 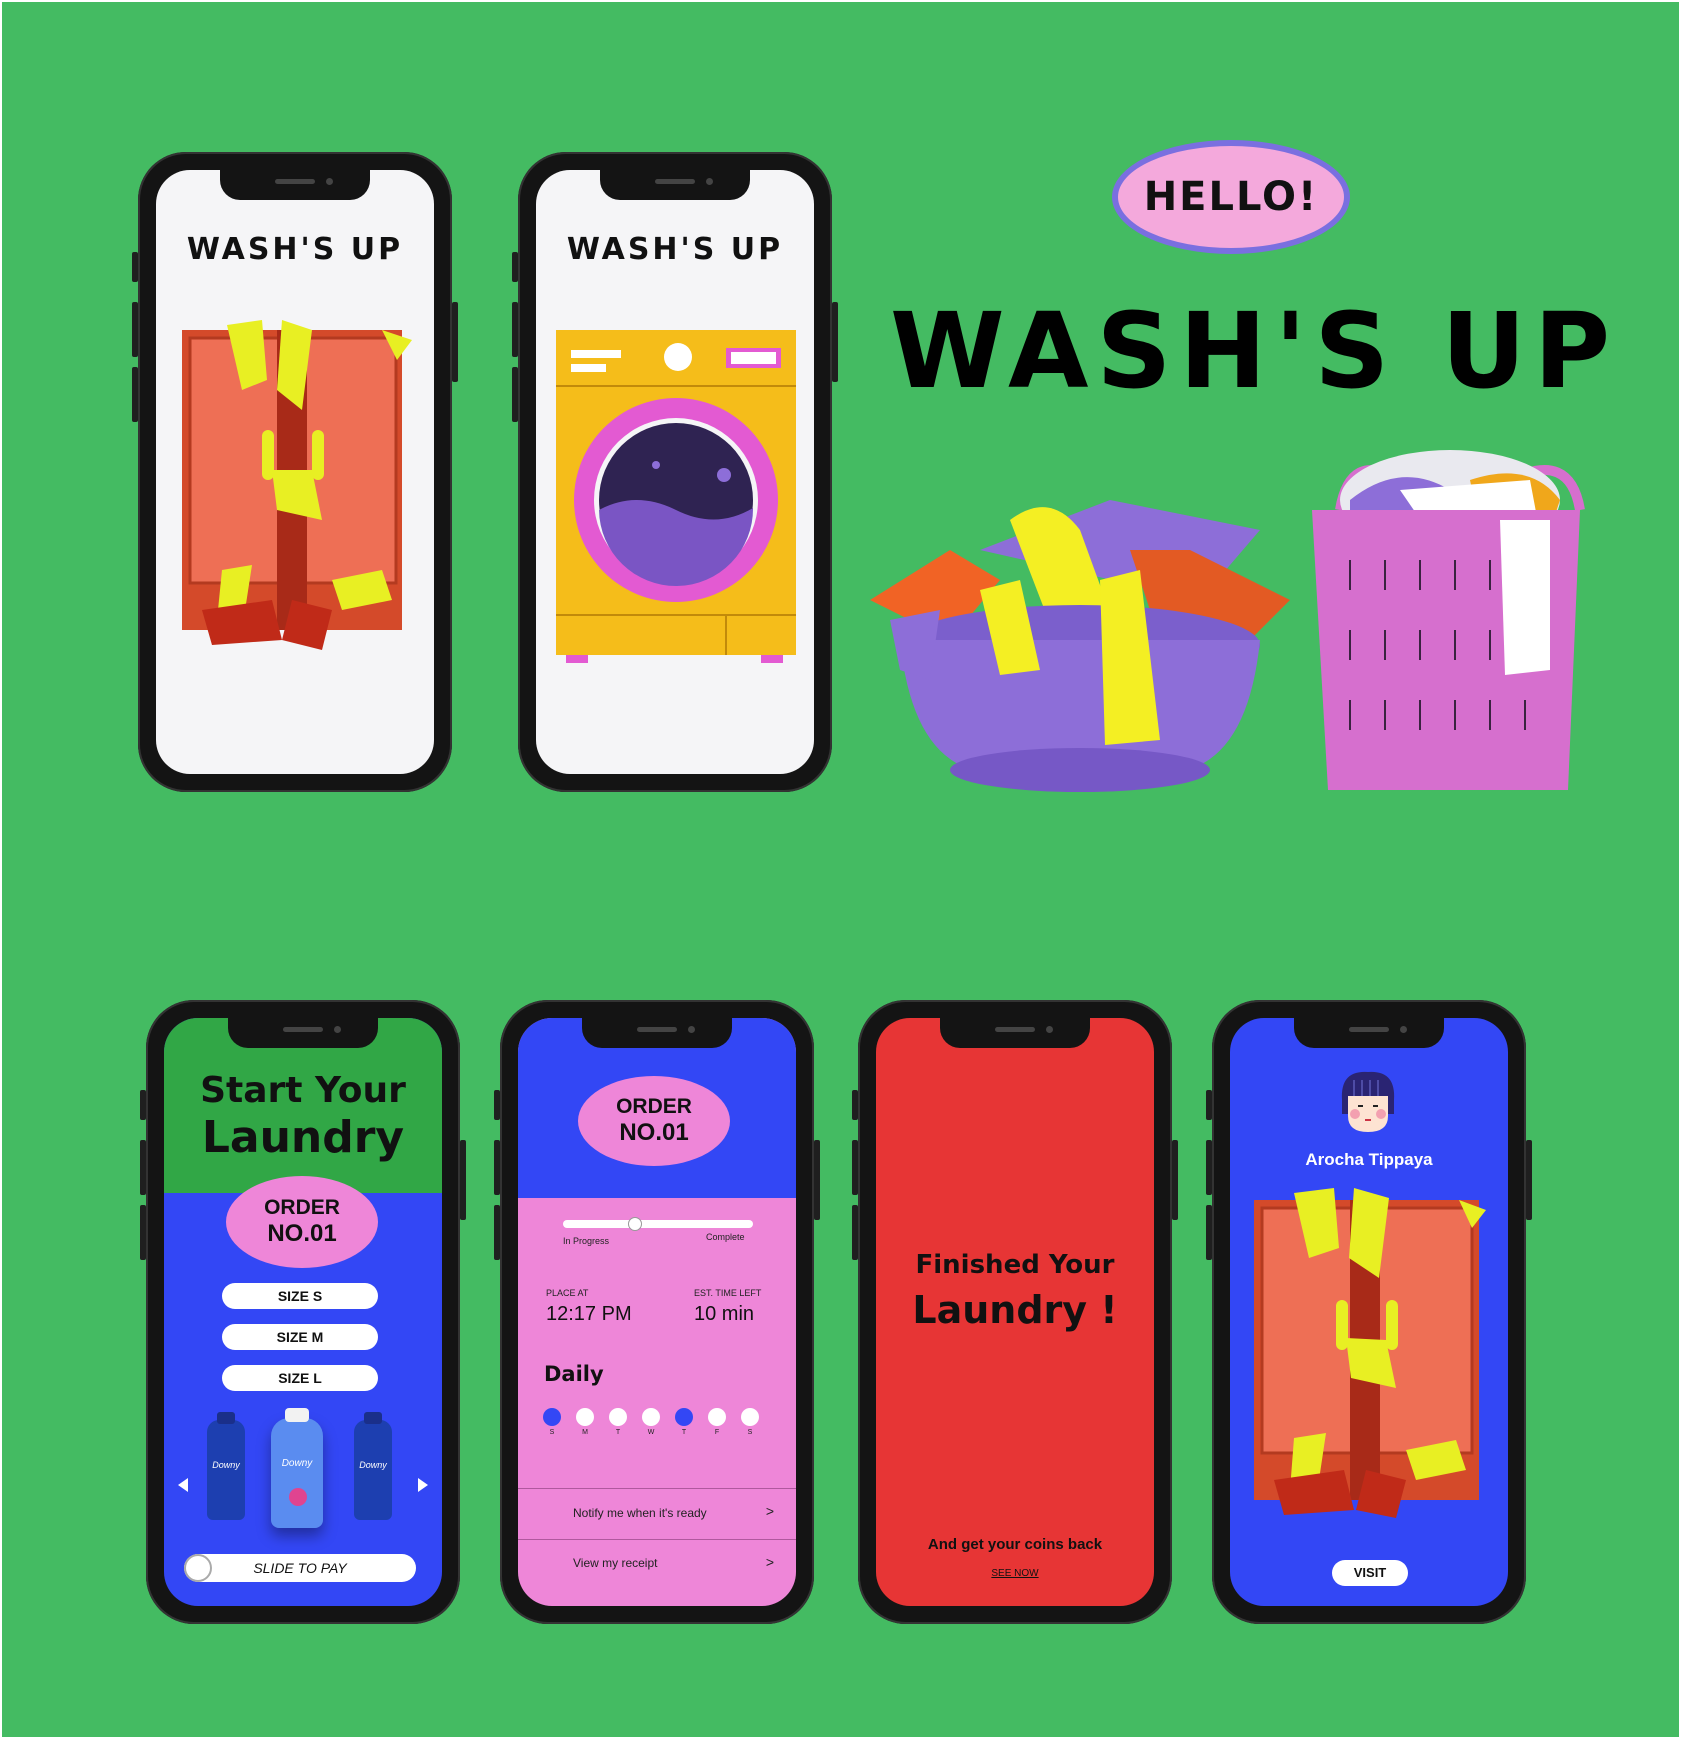 I want to click on start-heading-1: Start Your, so click(x=303, y=1090).